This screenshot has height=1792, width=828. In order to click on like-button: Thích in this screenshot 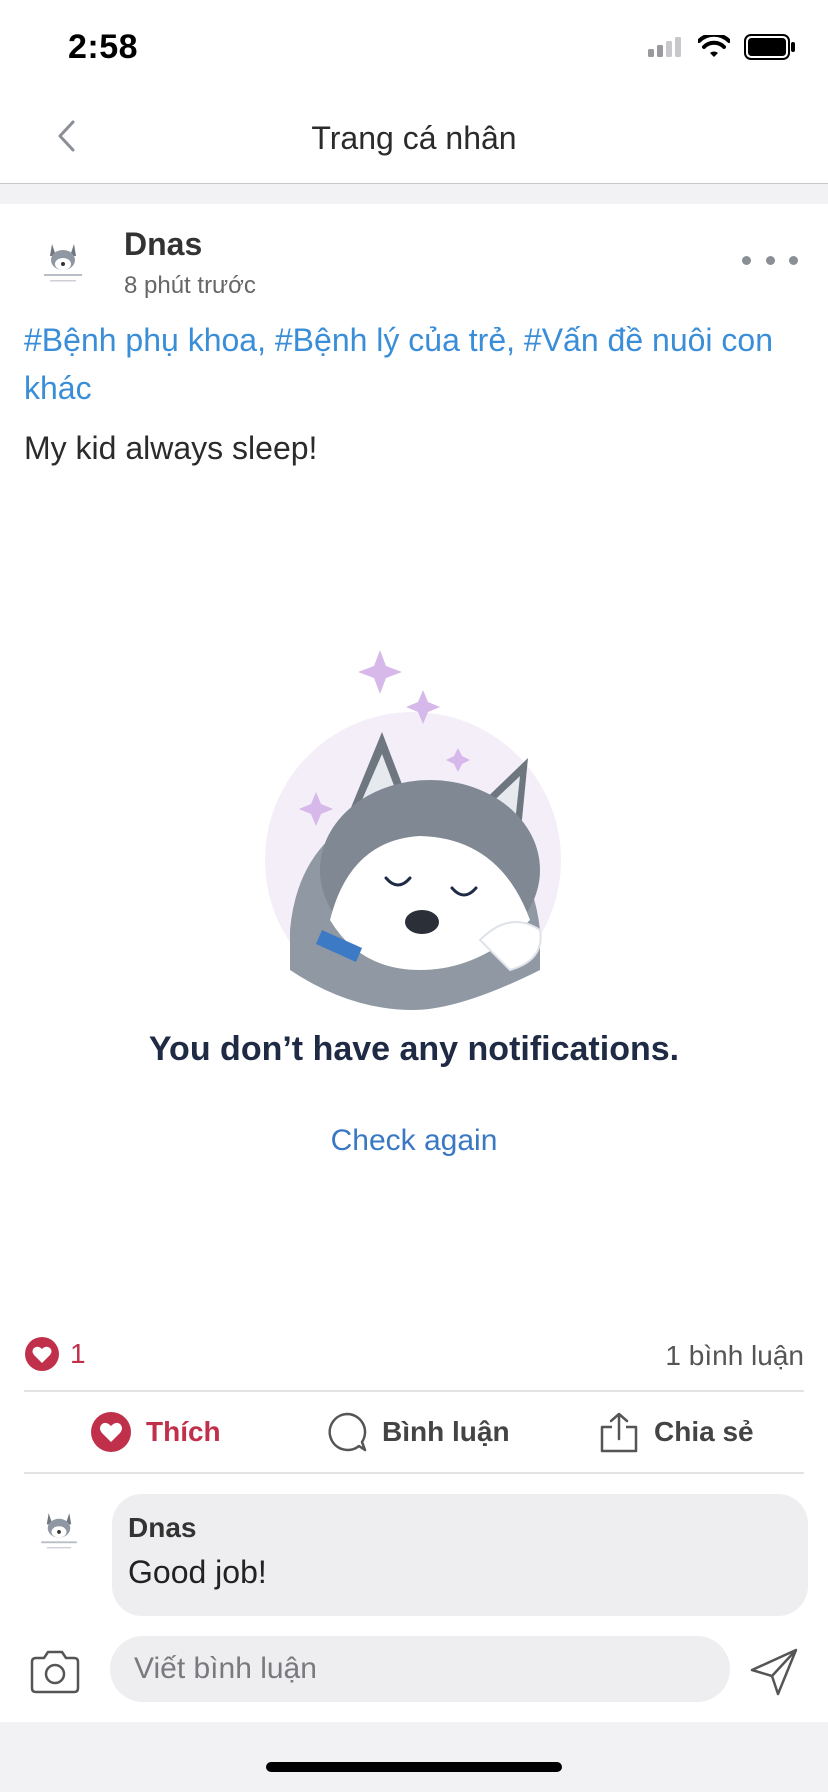, I will do `click(155, 1432)`.